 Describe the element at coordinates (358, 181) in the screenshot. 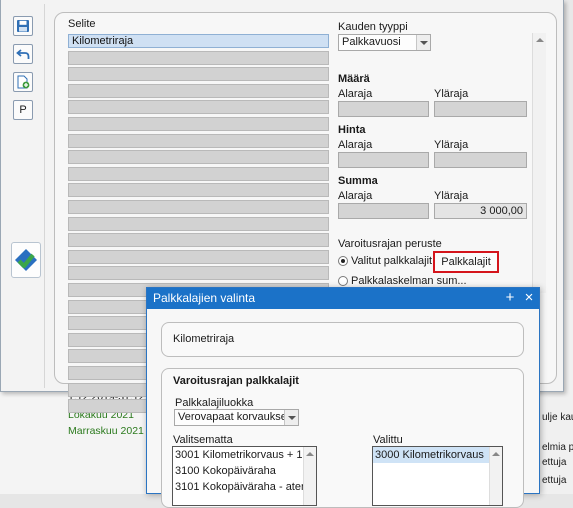

I see `summa-heading: Summa` at that location.